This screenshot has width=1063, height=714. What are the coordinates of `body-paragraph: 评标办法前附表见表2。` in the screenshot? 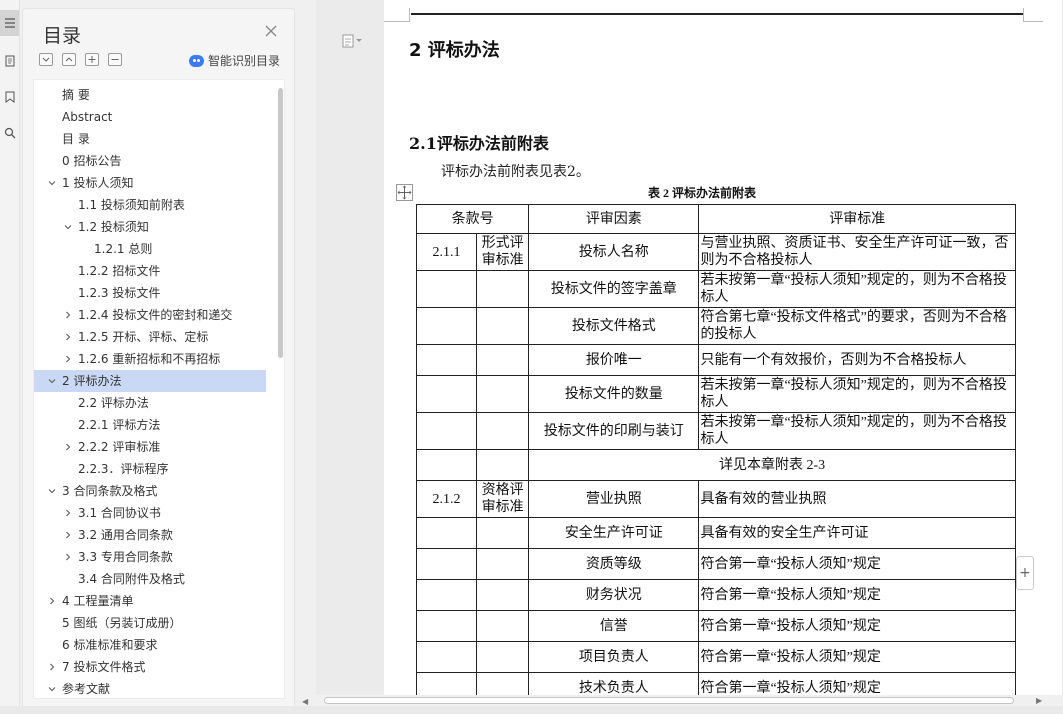 It's located at (515, 172).